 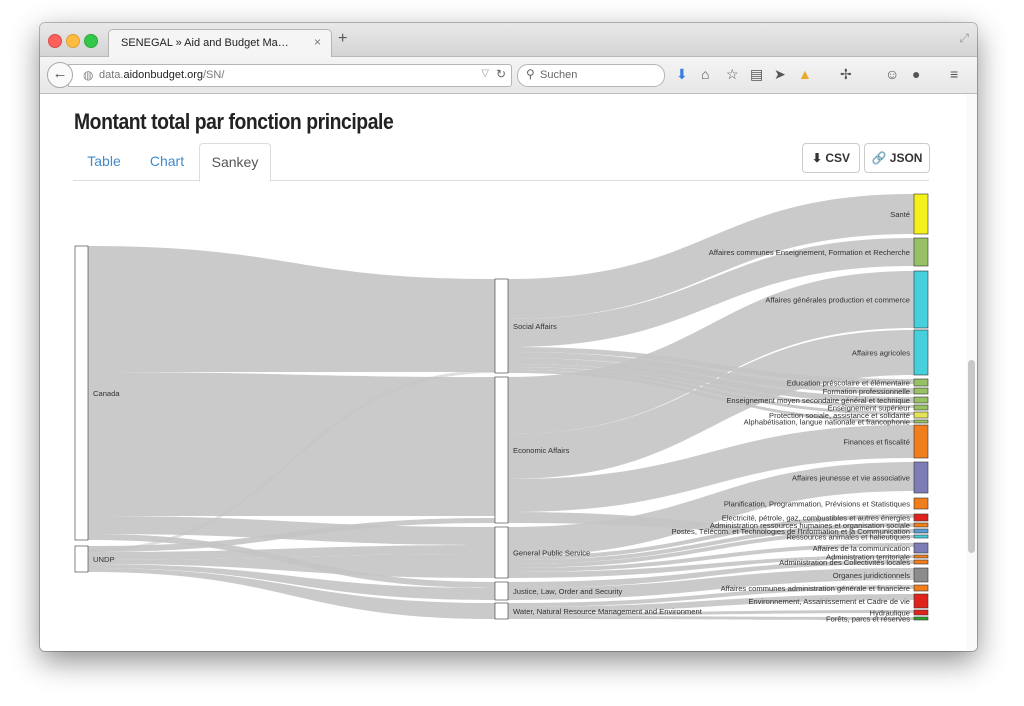 I want to click on url-bar: ◍ data.aidonbudget.org/SN/ ▽ ↻, so click(x=290, y=75).